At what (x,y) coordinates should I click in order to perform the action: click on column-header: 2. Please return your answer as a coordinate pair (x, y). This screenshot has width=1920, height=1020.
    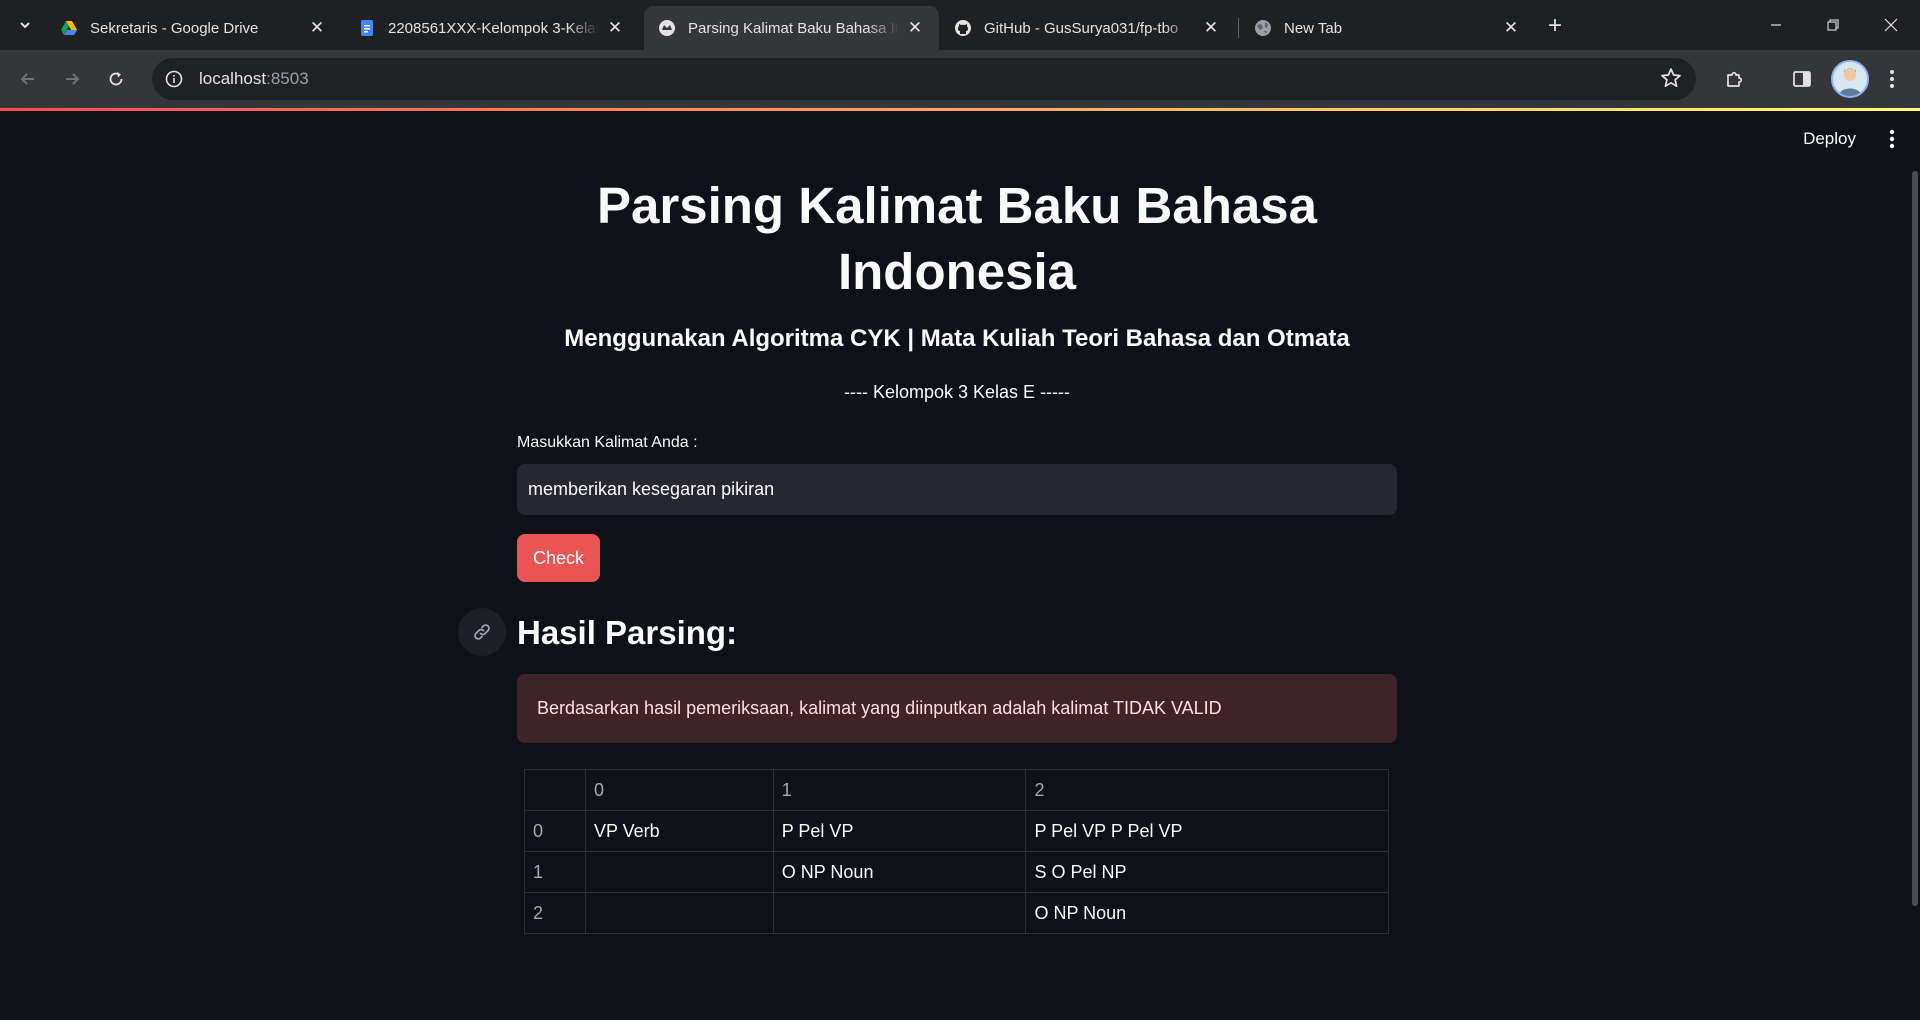
    Looking at the image, I should click on (1207, 790).